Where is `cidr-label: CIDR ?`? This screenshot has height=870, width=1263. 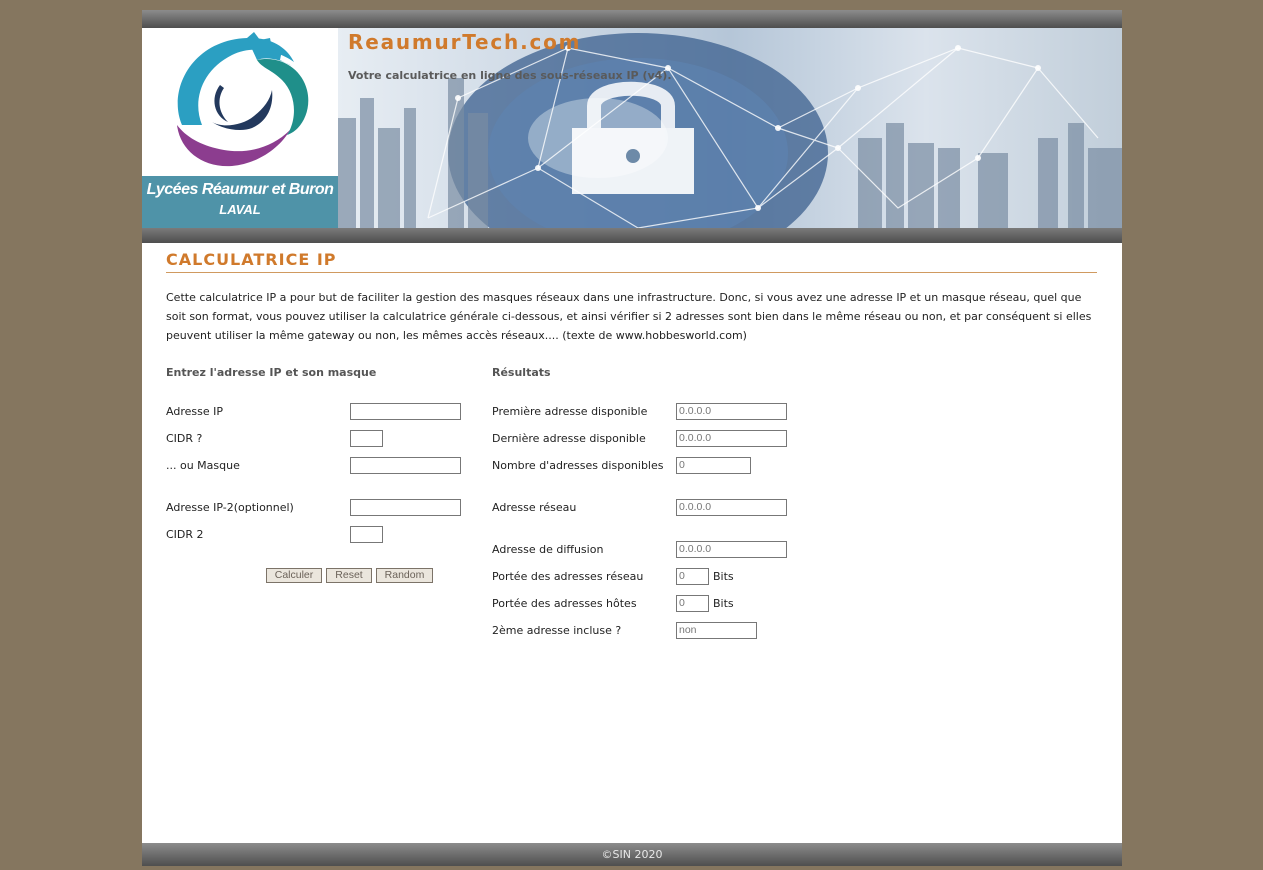 cidr-label: CIDR ? is located at coordinates (184, 438).